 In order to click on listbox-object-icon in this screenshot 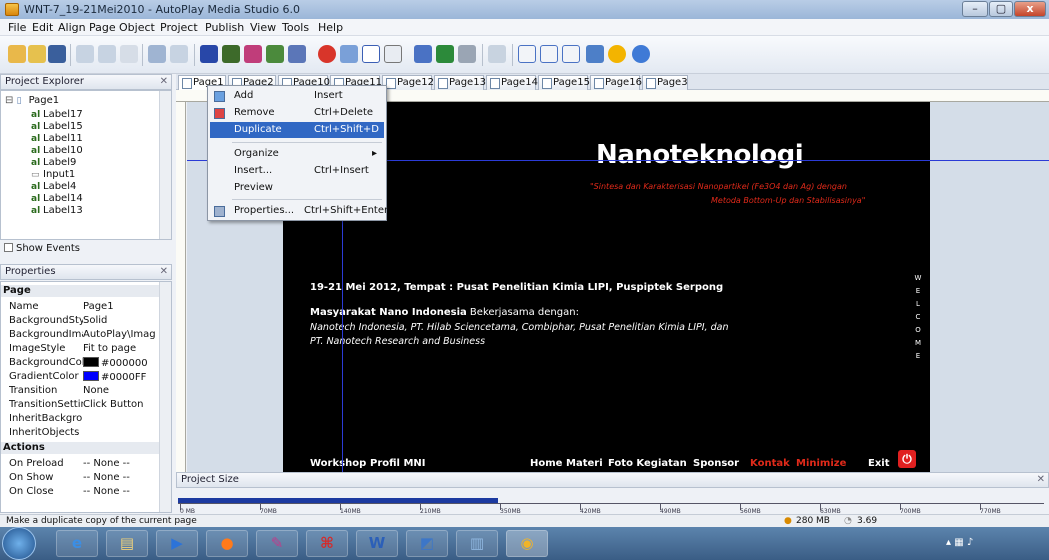, I will do `click(393, 54)`.